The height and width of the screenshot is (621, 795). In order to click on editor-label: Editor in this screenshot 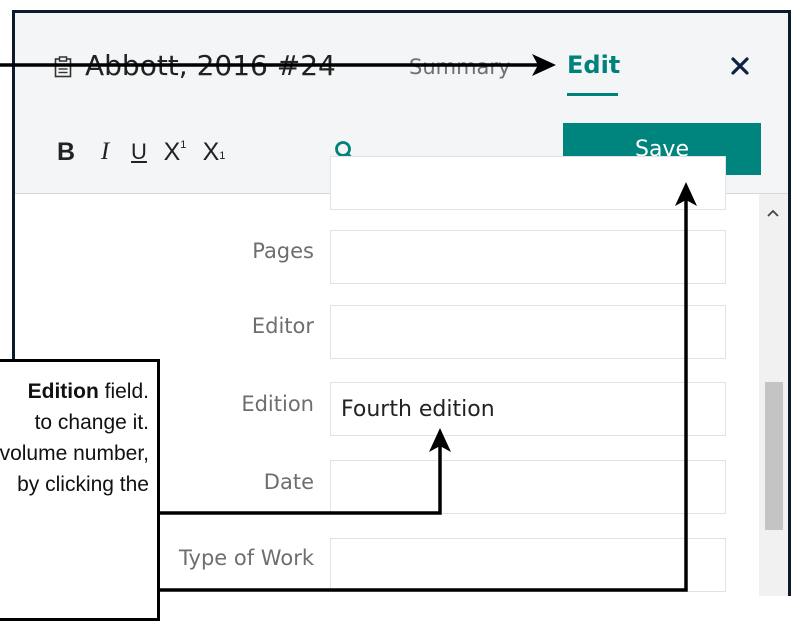, I will do `click(282, 326)`.